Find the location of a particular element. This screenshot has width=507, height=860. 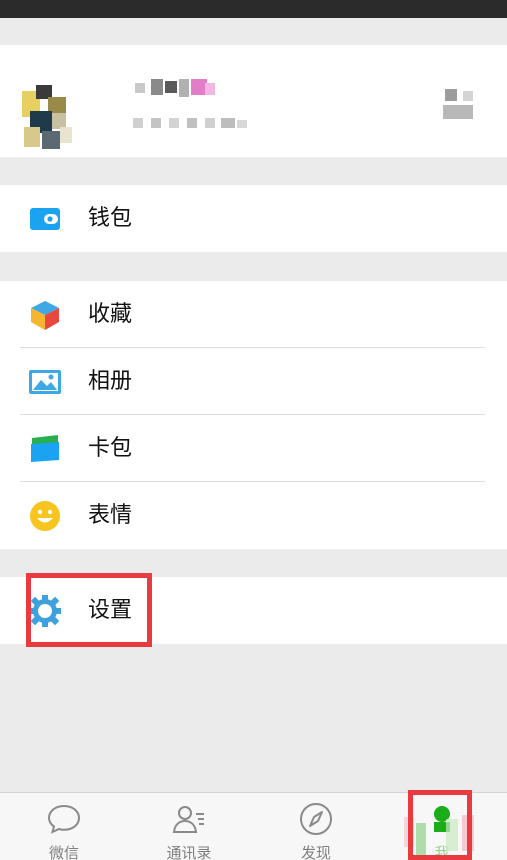

tab-label-discover: 发现 is located at coordinates (315, 852).